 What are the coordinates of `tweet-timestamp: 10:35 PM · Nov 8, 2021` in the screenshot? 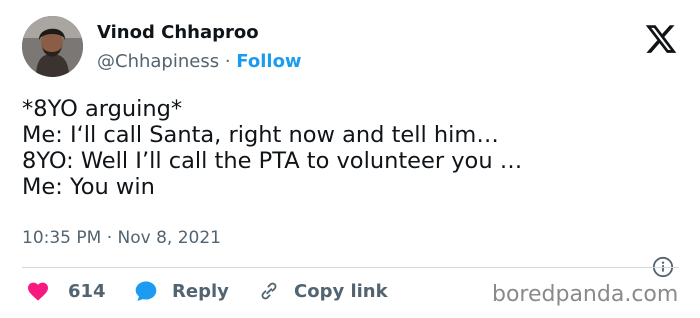 It's located at (121, 238).